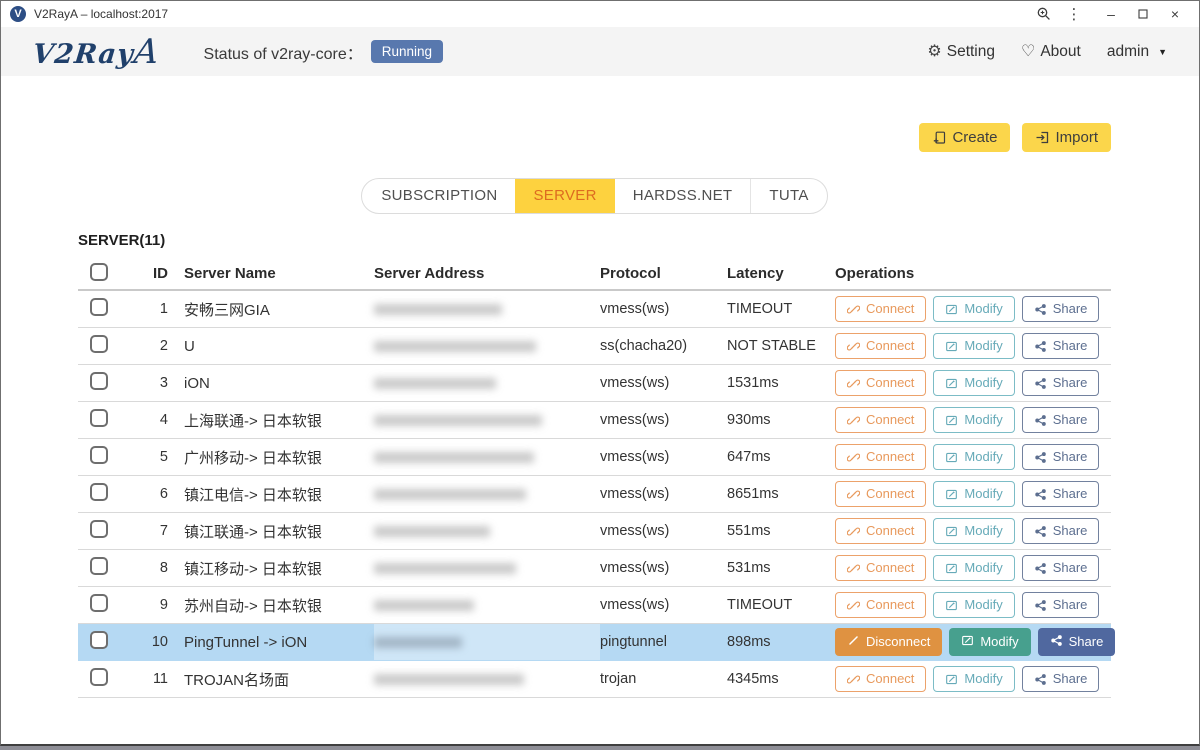  What do you see at coordinates (253, 495) in the screenshot?
I see `row-server-name: 镇江电信-> 日本软银` at bounding box center [253, 495].